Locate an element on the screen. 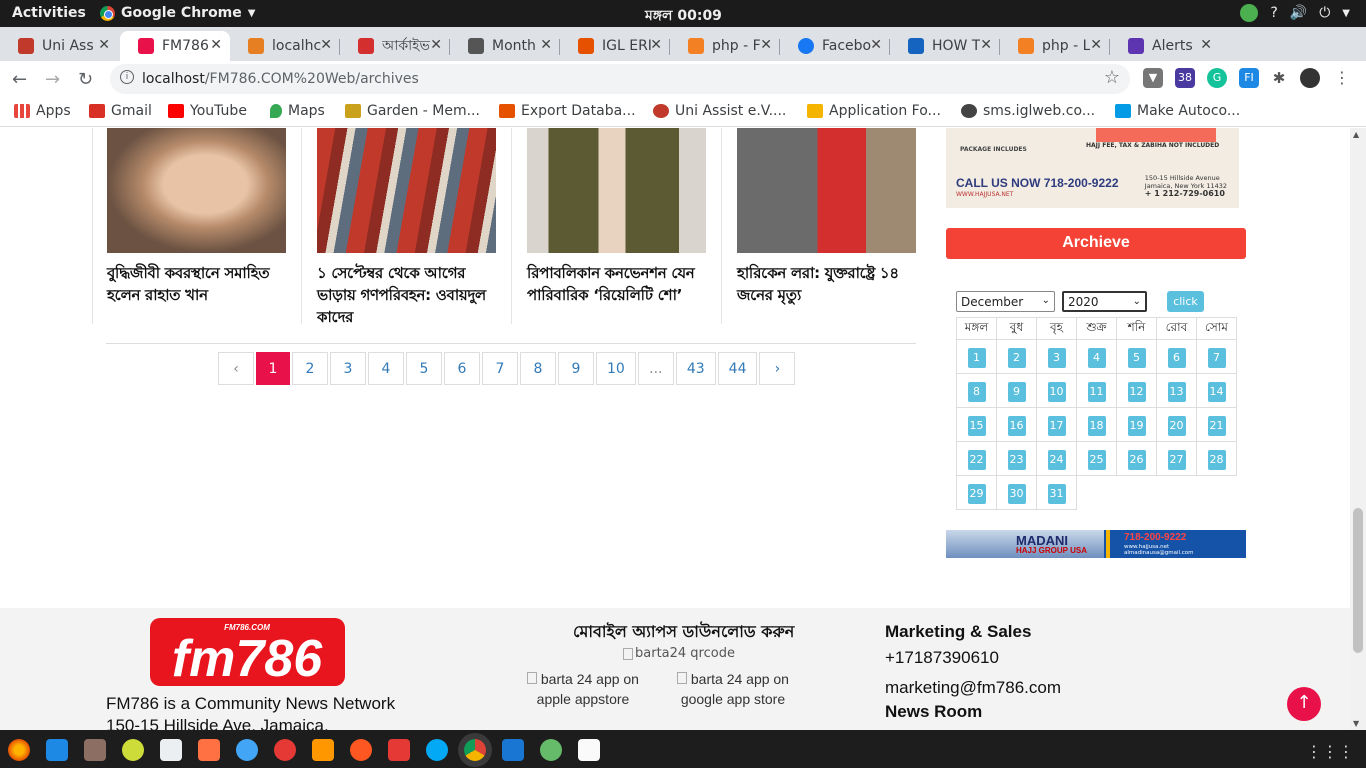  tab: Facebo ✕ is located at coordinates (835, 46).